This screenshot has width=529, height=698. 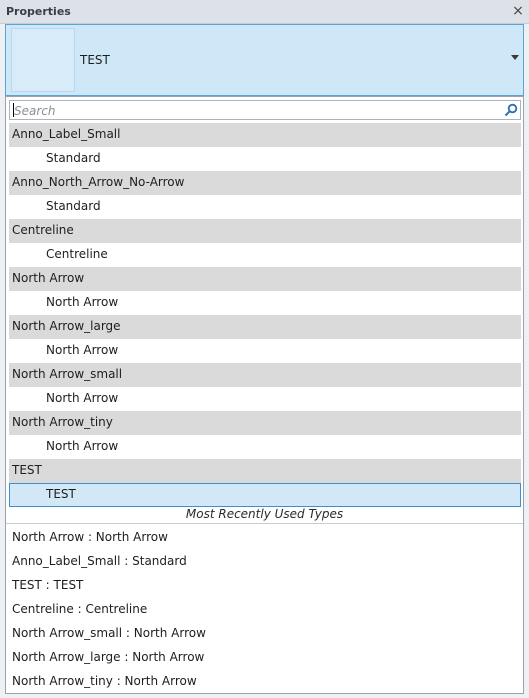 What do you see at coordinates (13, 110) in the screenshot?
I see `text-cursor` at bounding box center [13, 110].